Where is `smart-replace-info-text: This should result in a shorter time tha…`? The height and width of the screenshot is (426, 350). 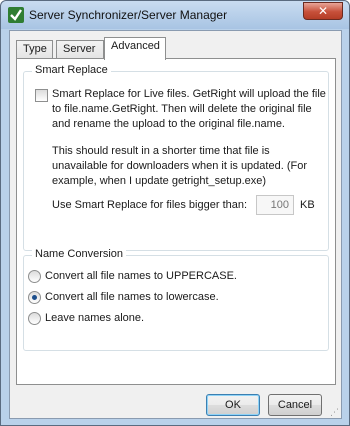 smart-replace-info-text: This should result in a shorter time tha… is located at coordinates (179, 166).